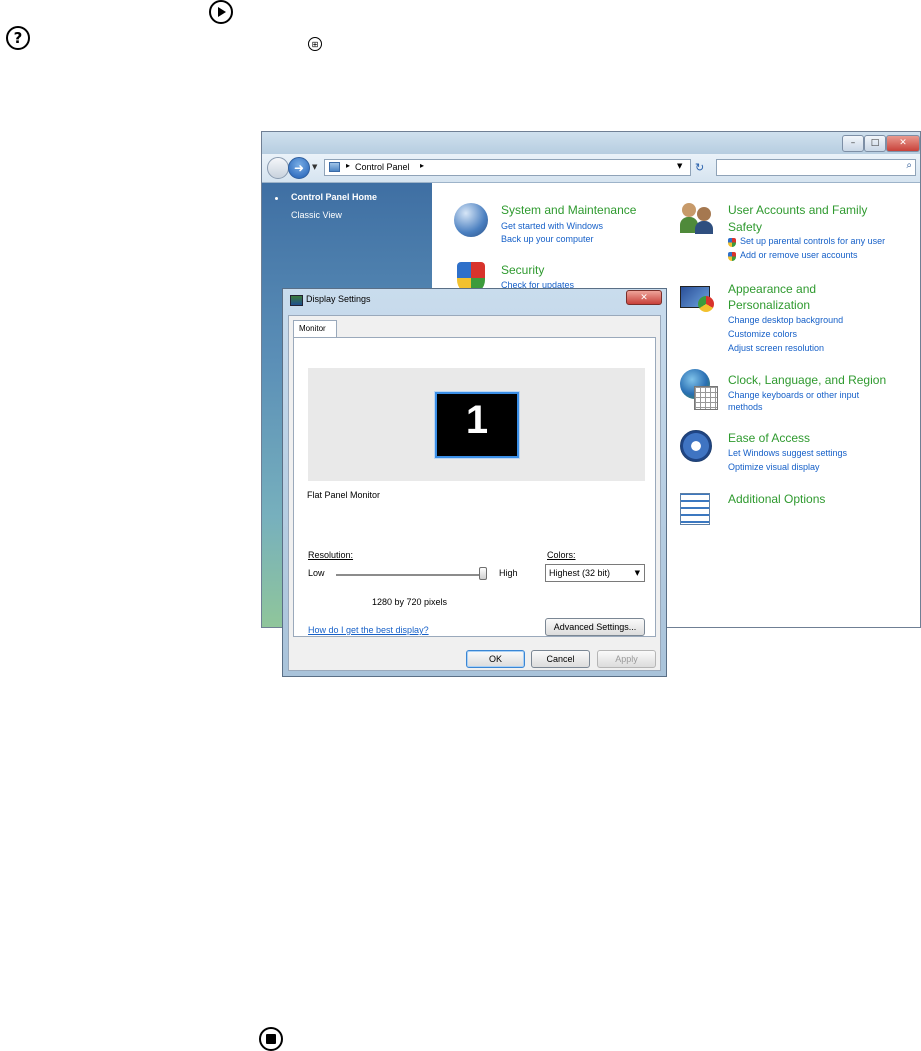 The height and width of the screenshot is (1051, 921). Describe the element at coordinates (580, 573) in the screenshot. I see `colors-value: Highest (32 bit)` at that location.